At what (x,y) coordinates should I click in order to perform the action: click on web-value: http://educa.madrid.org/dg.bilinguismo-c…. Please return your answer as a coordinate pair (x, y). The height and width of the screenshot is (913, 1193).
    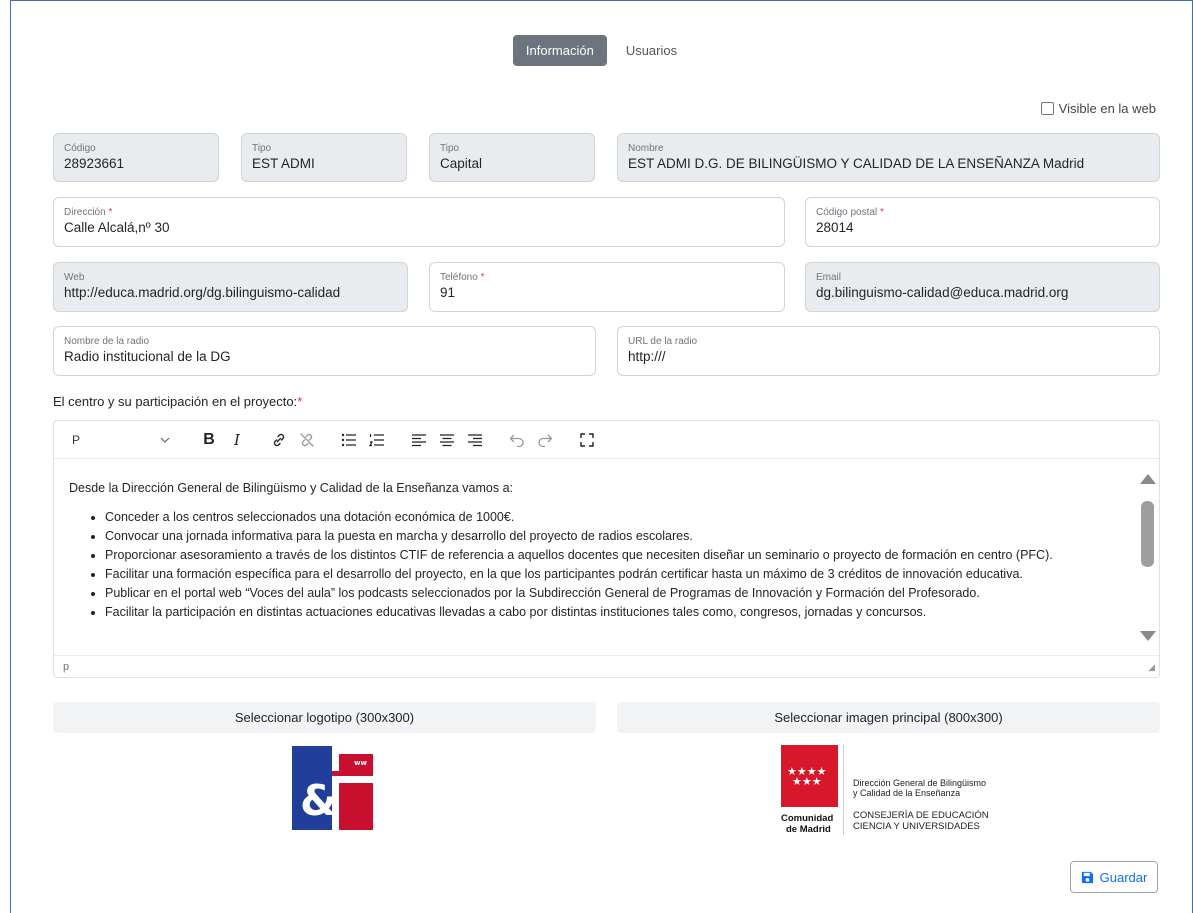
    Looking at the image, I should click on (202, 292).